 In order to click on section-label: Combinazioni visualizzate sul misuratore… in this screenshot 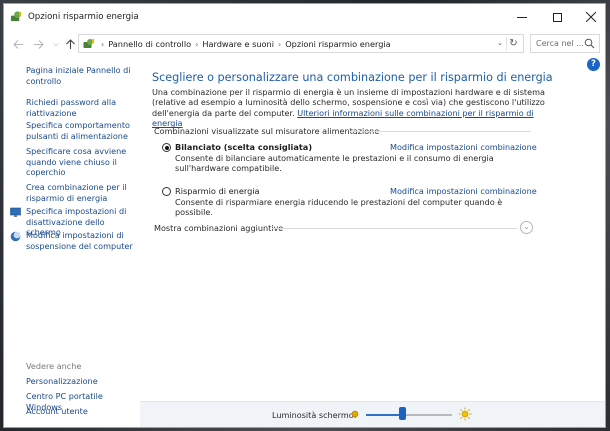, I will do `click(267, 131)`.